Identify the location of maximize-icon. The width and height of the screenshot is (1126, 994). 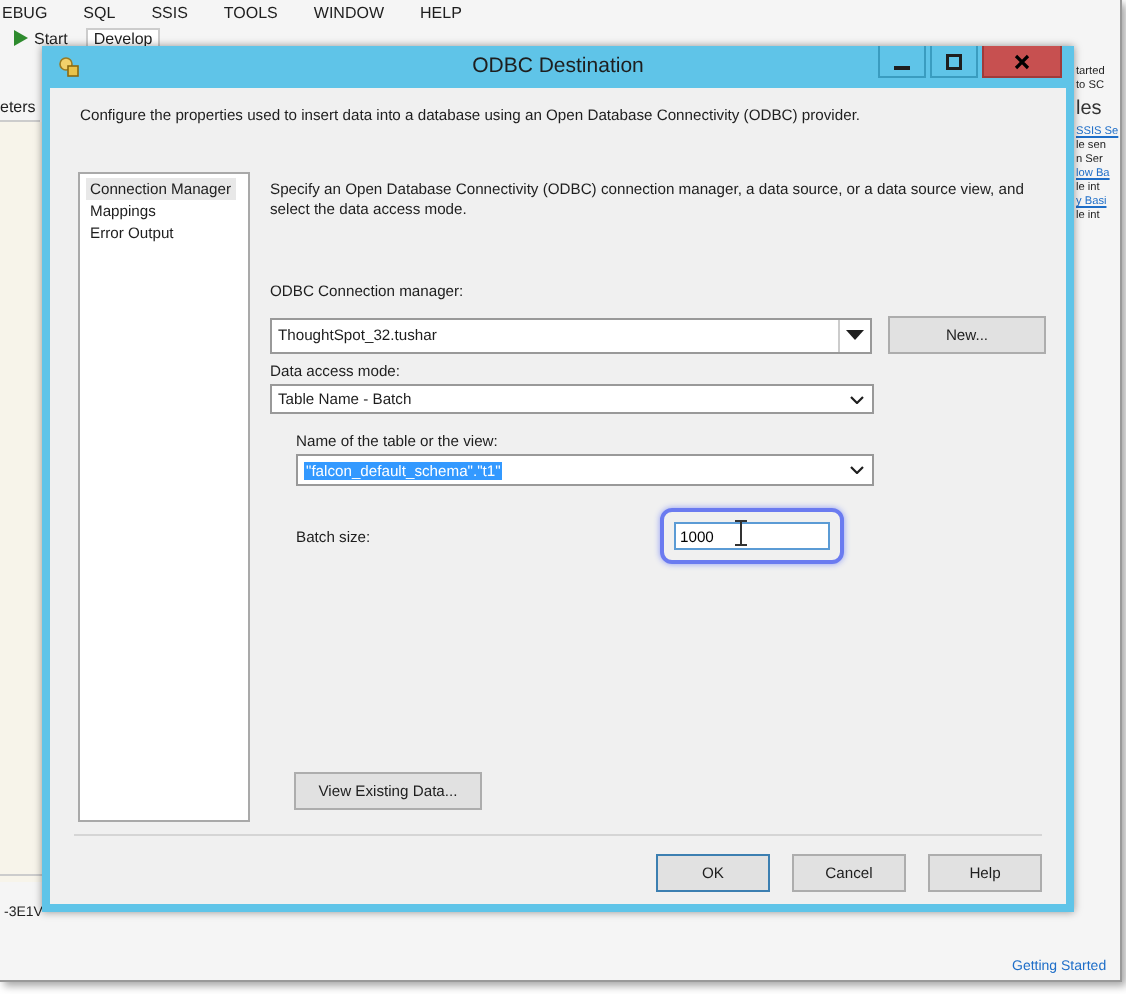
(954, 61).